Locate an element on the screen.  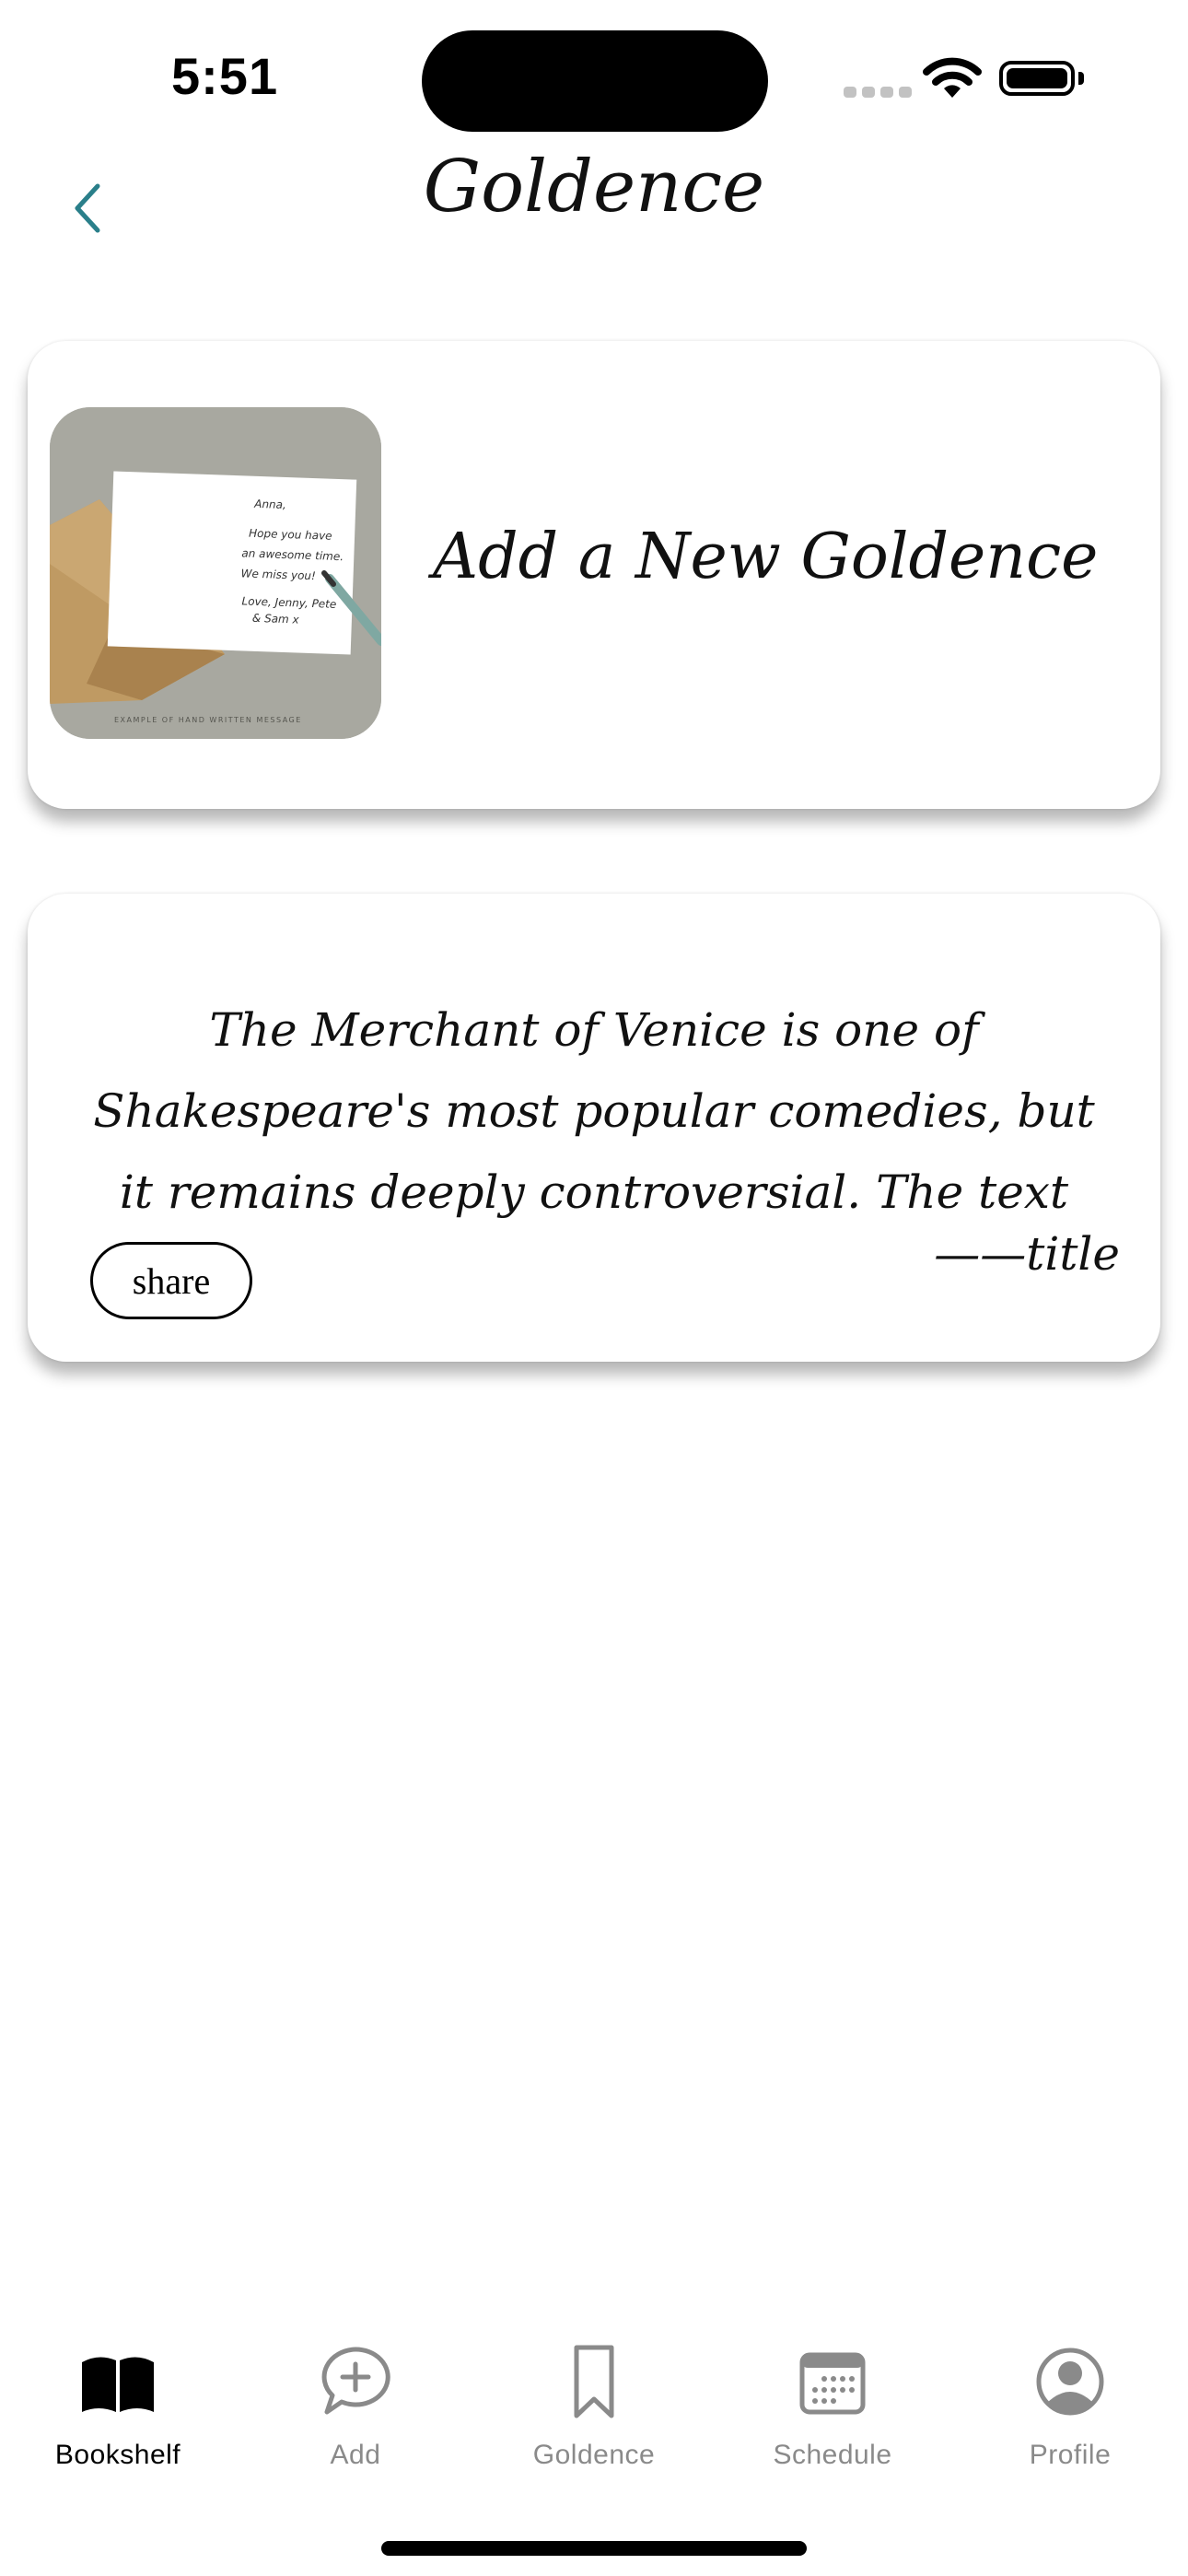
note-line-4: We miss you! is located at coordinates (278, 574).